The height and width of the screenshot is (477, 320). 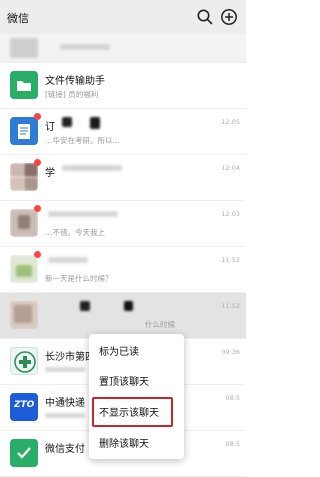 What do you see at coordinates (123, 132) in the screenshot?
I see `chat-row: 订 …华安在考研。所以… 12:05` at bounding box center [123, 132].